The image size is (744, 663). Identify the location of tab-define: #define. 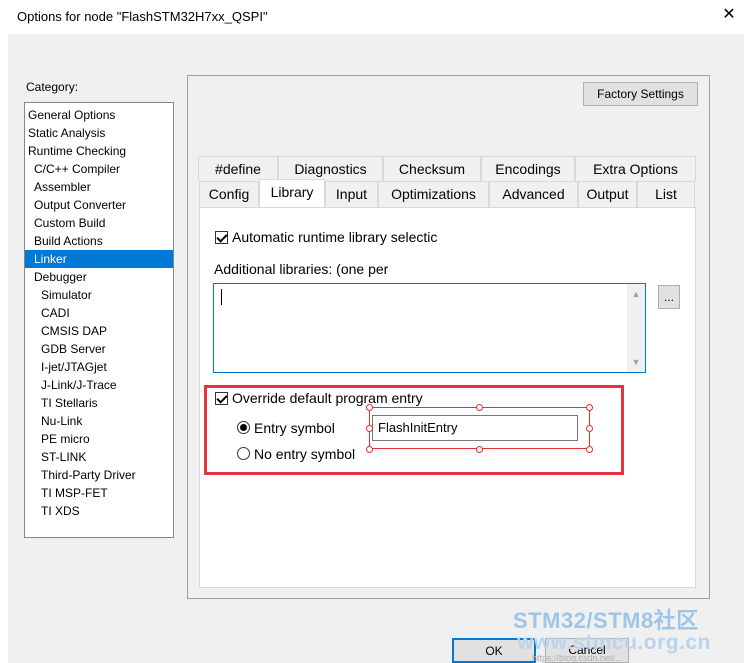
(238, 168).